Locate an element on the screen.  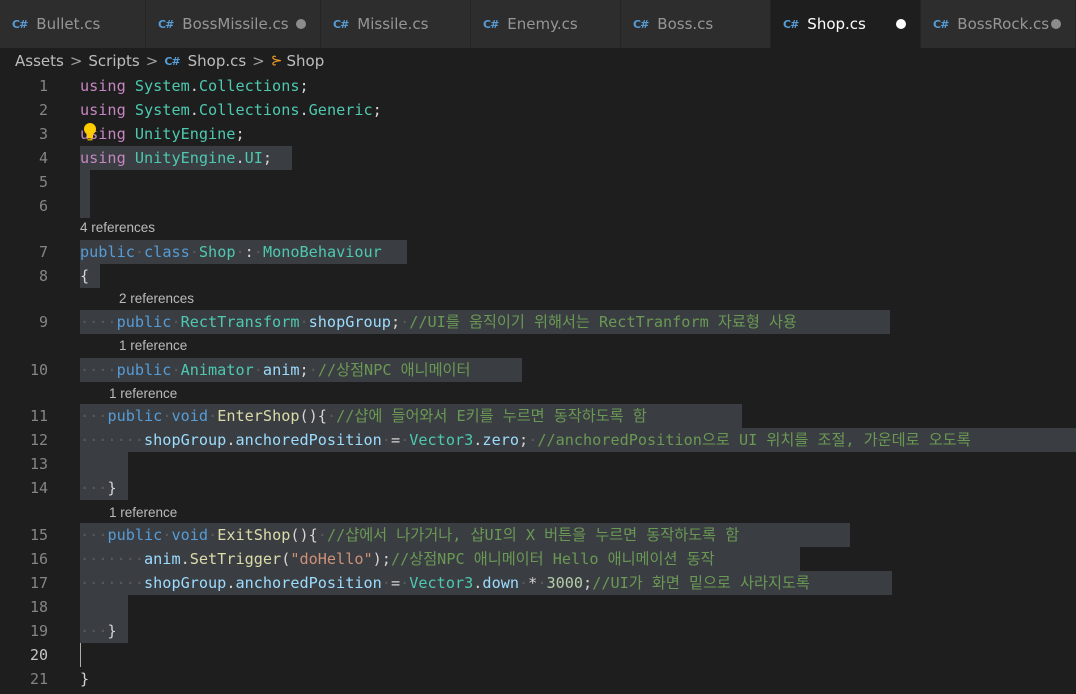
code-line-14: ···} is located at coordinates (98, 488).